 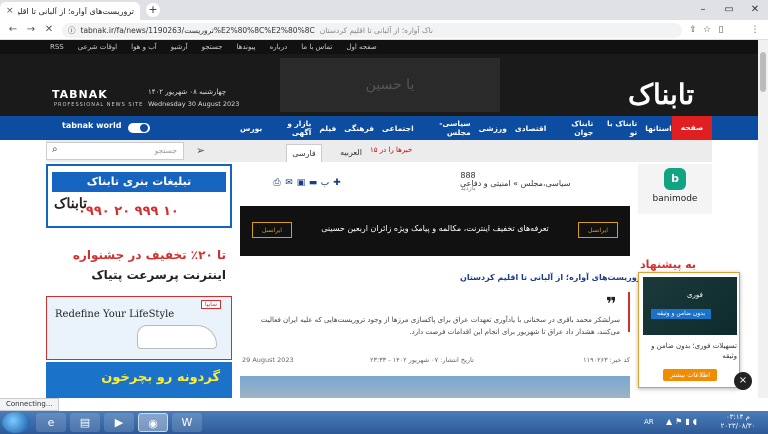 I want to click on input-language: AR, so click(x=649, y=422).